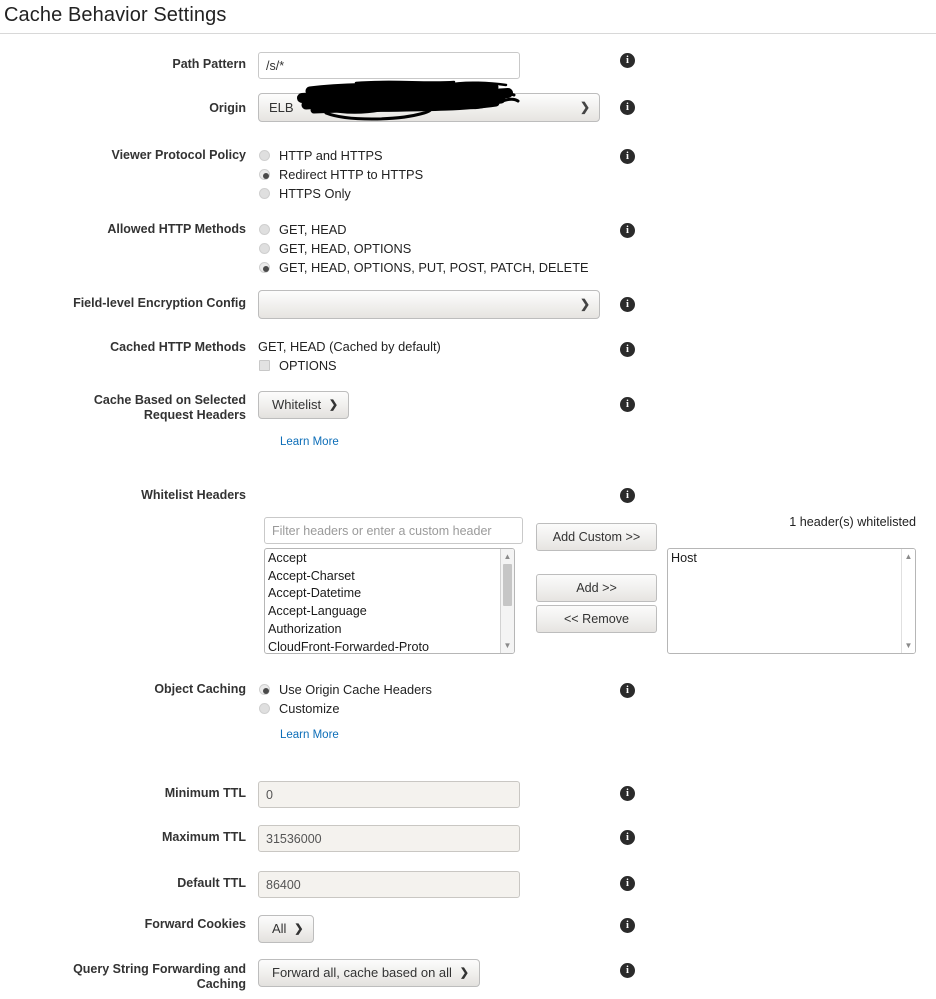  What do you see at coordinates (355, 689) in the screenshot?
I see `option-label: Use Origin Cache Headers` at bounding box center [355, 689].